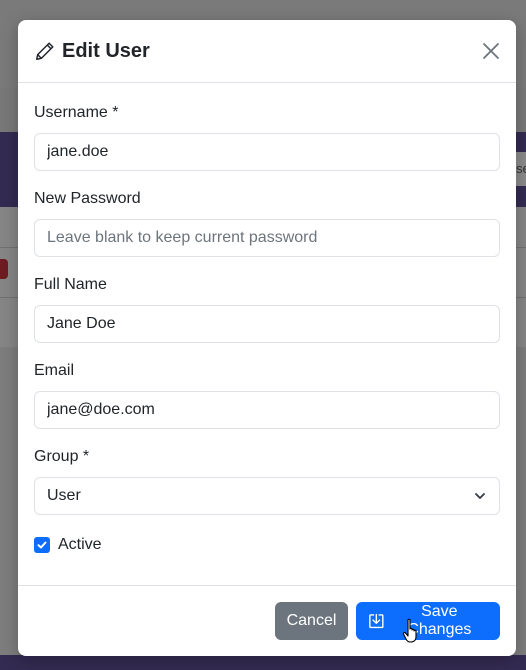 Image resolution: width=526 pixels, height=670 pixels. Describe the element at coordinates (376, 621) in the screenshot. I see `save-download-icon` at that location.